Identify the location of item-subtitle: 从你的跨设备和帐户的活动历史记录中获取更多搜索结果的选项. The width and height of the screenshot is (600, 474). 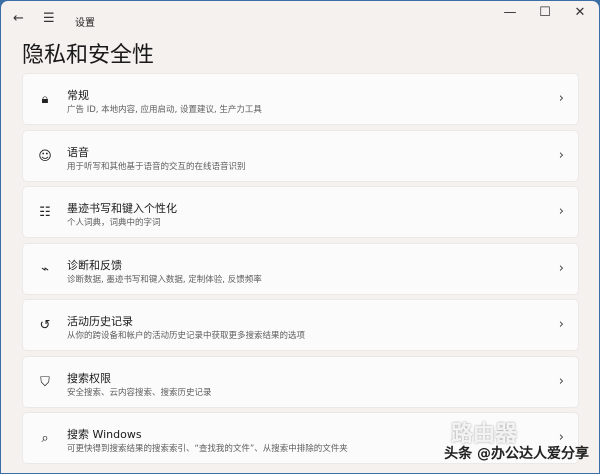
(186, 336).